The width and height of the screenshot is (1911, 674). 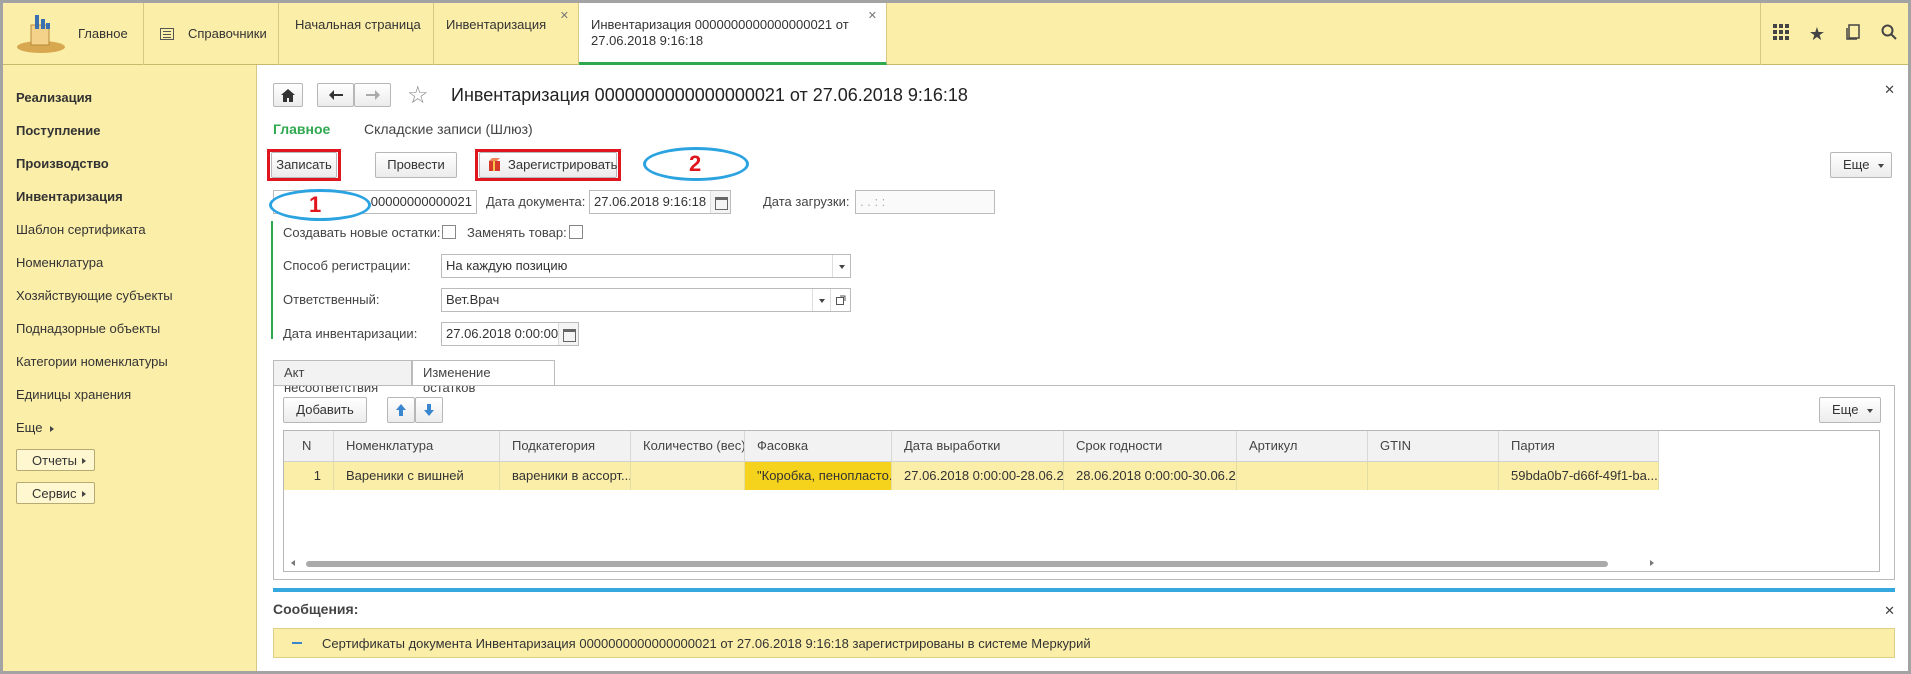 What do you see at coordinates (301, 129) in the screenshot?
I see `nav-main: Главное` at bounding box center [301, 129].